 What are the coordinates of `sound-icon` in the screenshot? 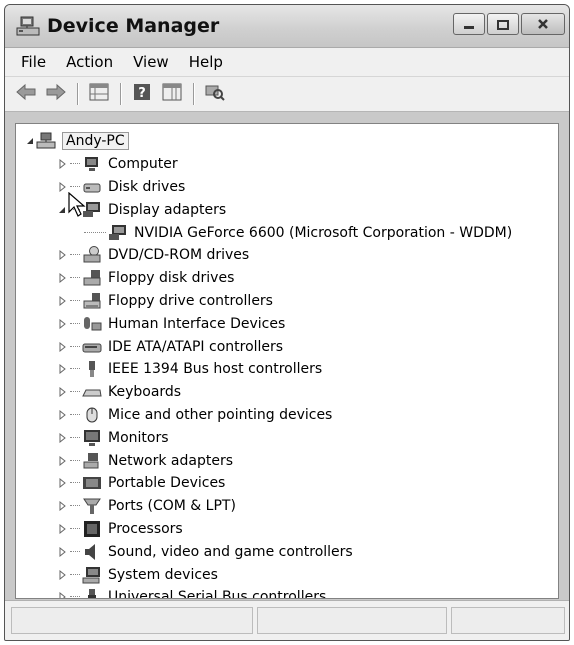 It's located at (92, 552).